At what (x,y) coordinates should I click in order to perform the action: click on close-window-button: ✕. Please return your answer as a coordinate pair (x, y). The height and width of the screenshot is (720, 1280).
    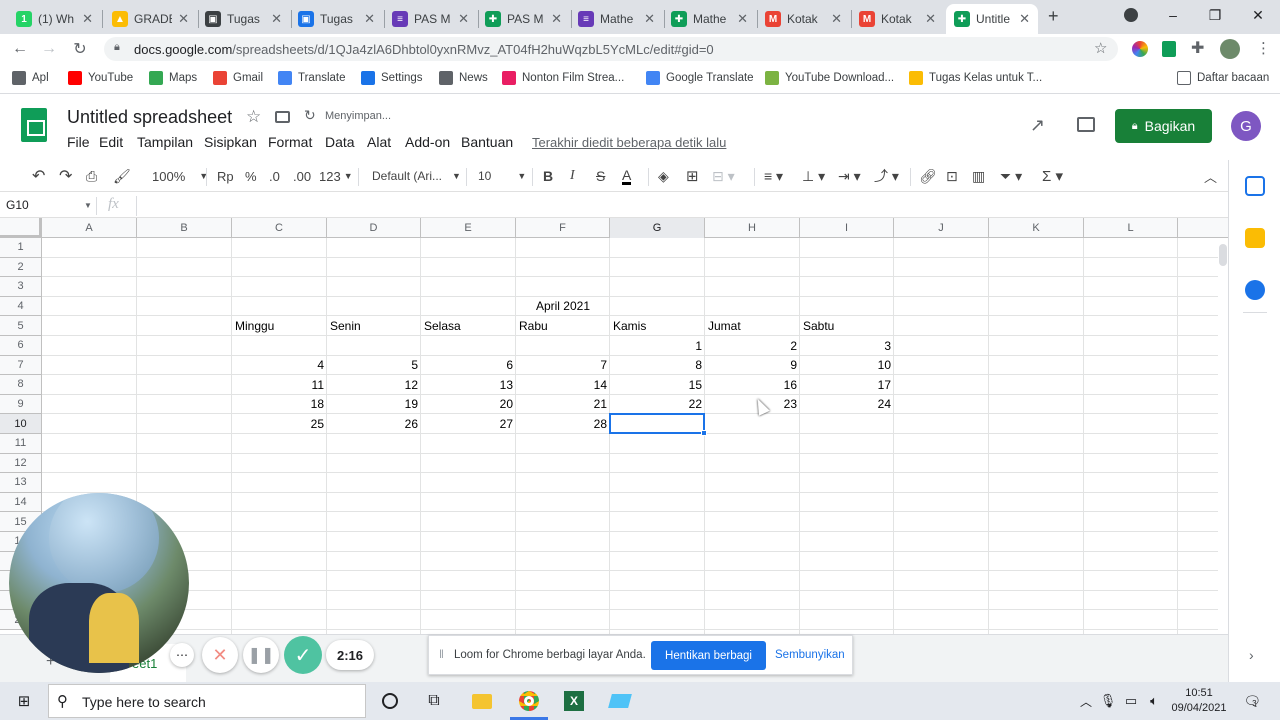
    Looking at the image, I should click on (1257, 15).